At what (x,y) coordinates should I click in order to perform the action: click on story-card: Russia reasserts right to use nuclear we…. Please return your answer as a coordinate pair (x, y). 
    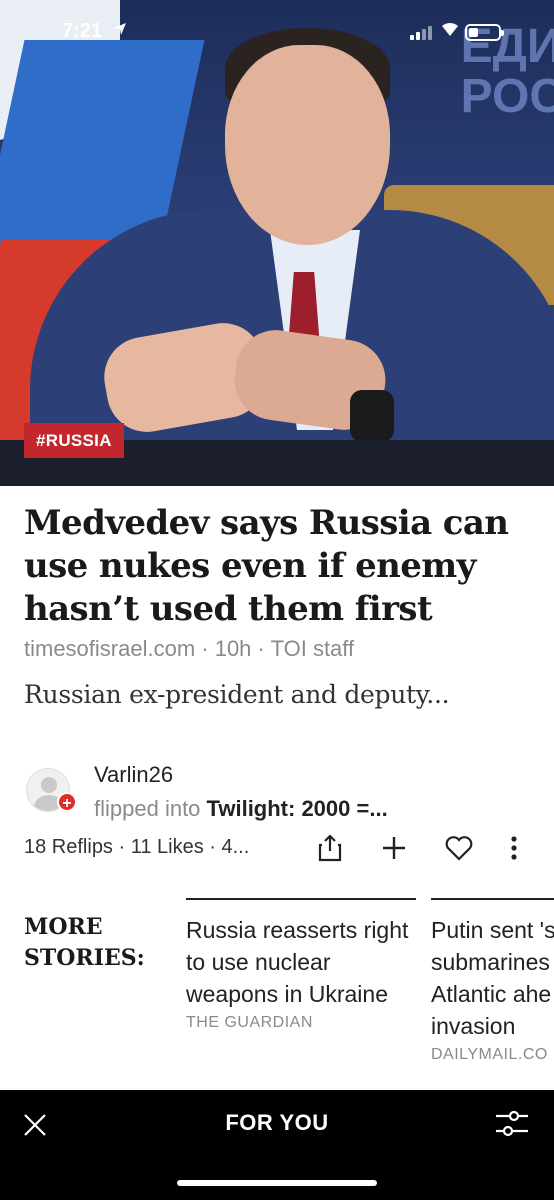
    Looking at the image, I should click on (301, 965).